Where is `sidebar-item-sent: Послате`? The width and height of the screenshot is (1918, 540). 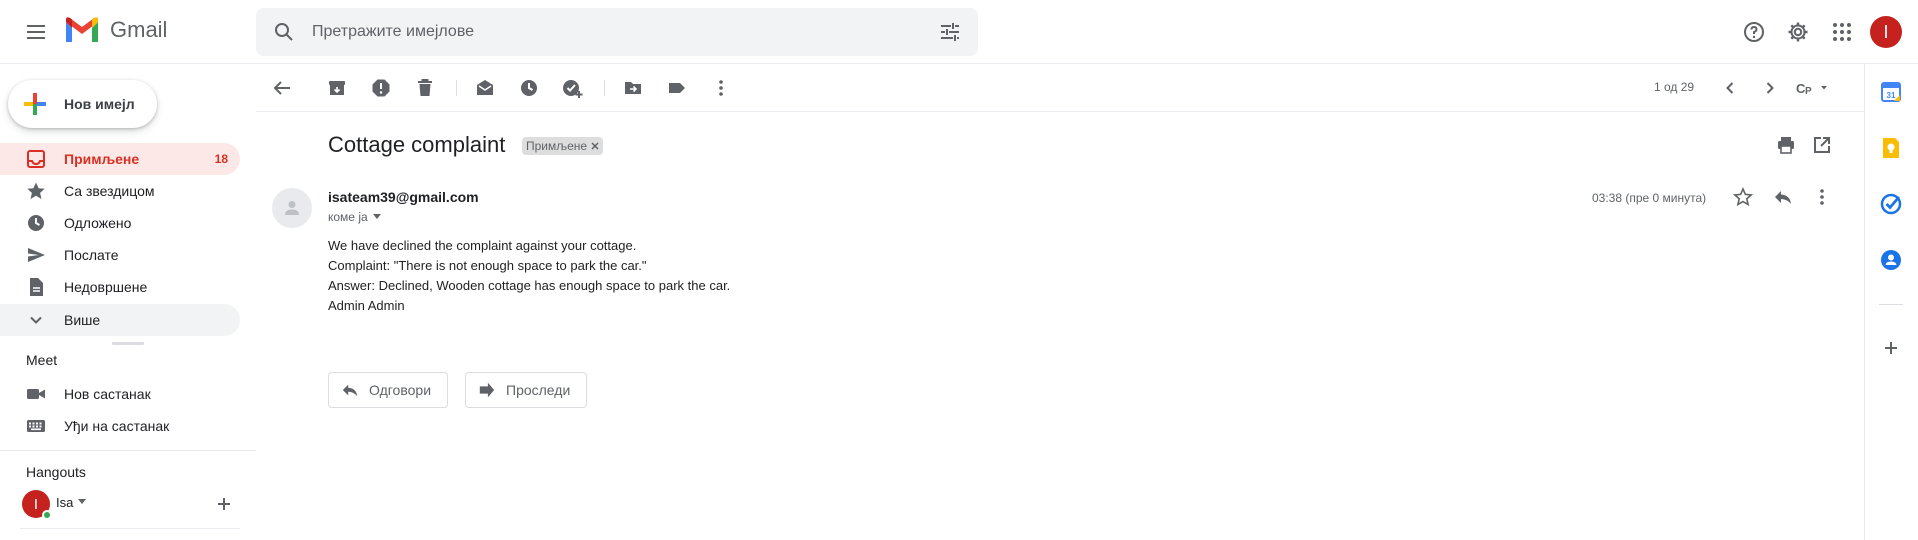 sidebar-item-sent: Послате is located at coordinates (120, 255).